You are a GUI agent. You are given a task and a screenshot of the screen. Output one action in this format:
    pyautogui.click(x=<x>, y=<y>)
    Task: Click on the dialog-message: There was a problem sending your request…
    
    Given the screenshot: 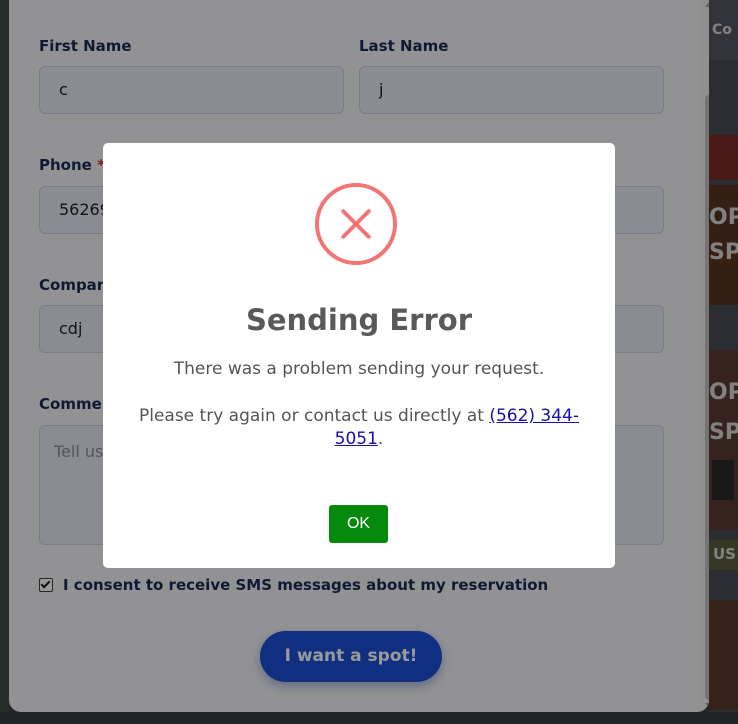 What is the action you would take?
    pyautogui.click(x=359, y=369)
    